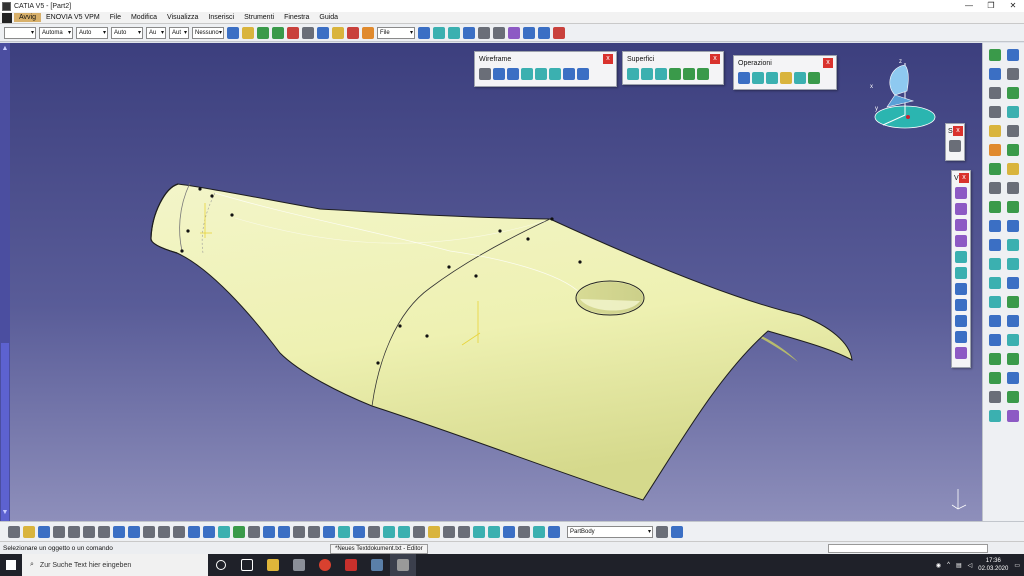 The height and width of the screenshot is (576, 1024). What do you see at coordinates (119, 531) in the screenshot?
I see `undo-icon` at bounding box center [119, 531].